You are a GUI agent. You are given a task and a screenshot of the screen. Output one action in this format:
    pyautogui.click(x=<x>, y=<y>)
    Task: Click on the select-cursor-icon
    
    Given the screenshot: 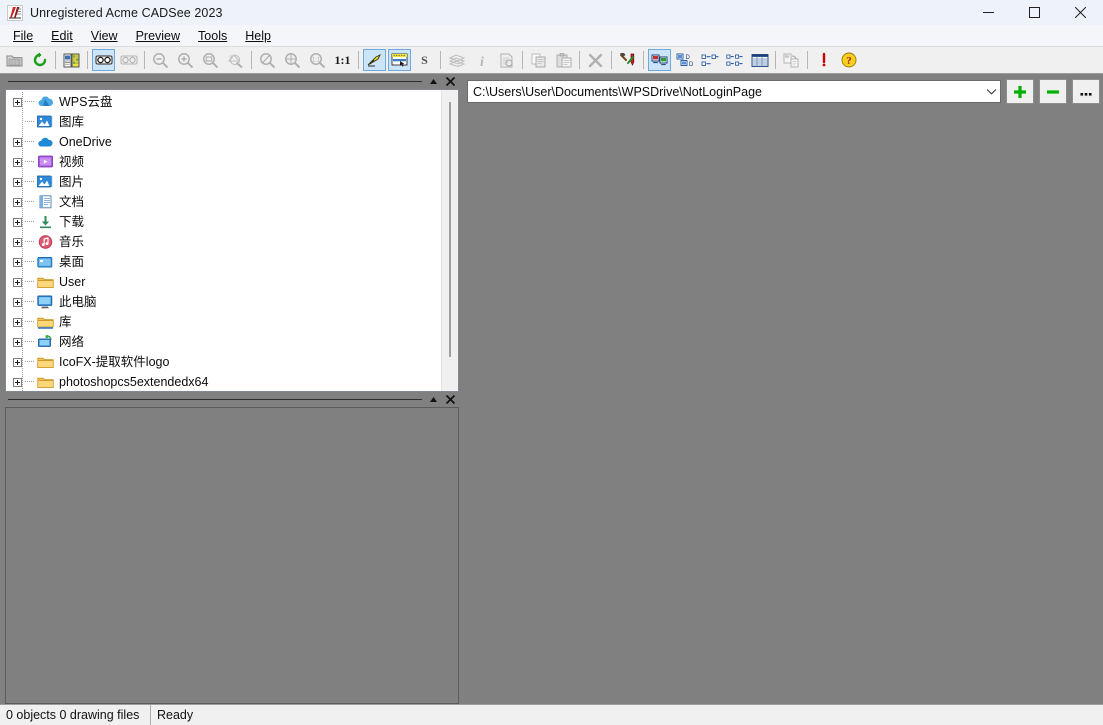 What is the action you would take?
    pyautogui.click(x=399, y=60)
    